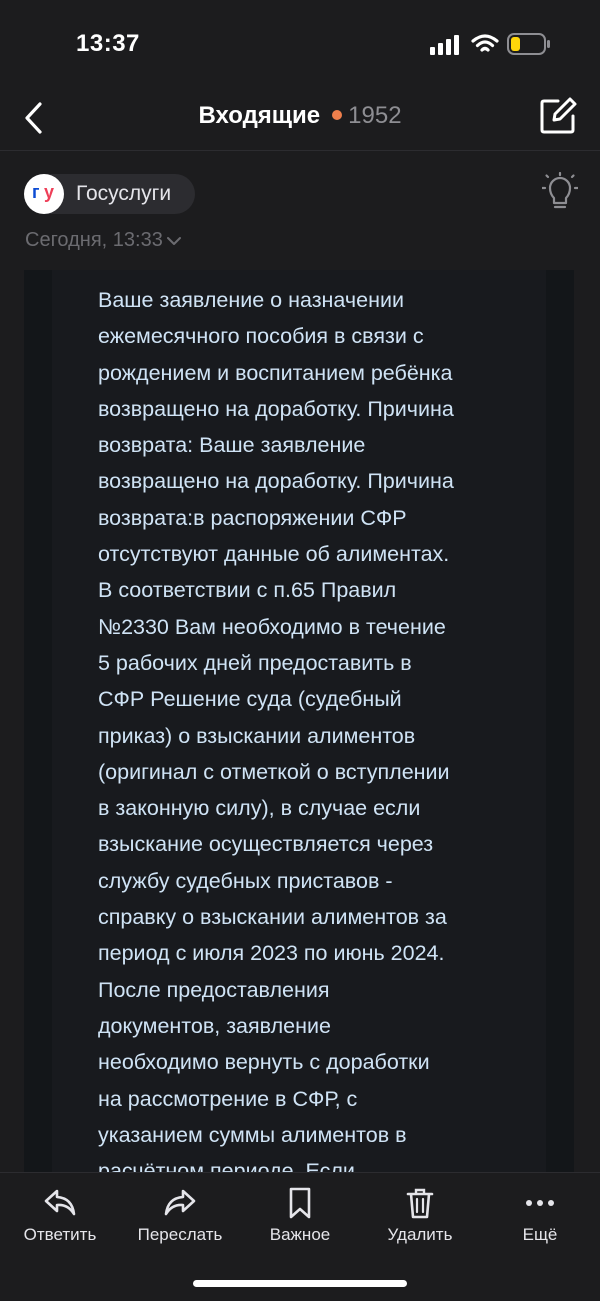 The width and height of the screenshot is (600, 1301). What do you see at coordinates (558, 116) in the screenshot?
I see `compose-icon` at bounding box center [558, 116].